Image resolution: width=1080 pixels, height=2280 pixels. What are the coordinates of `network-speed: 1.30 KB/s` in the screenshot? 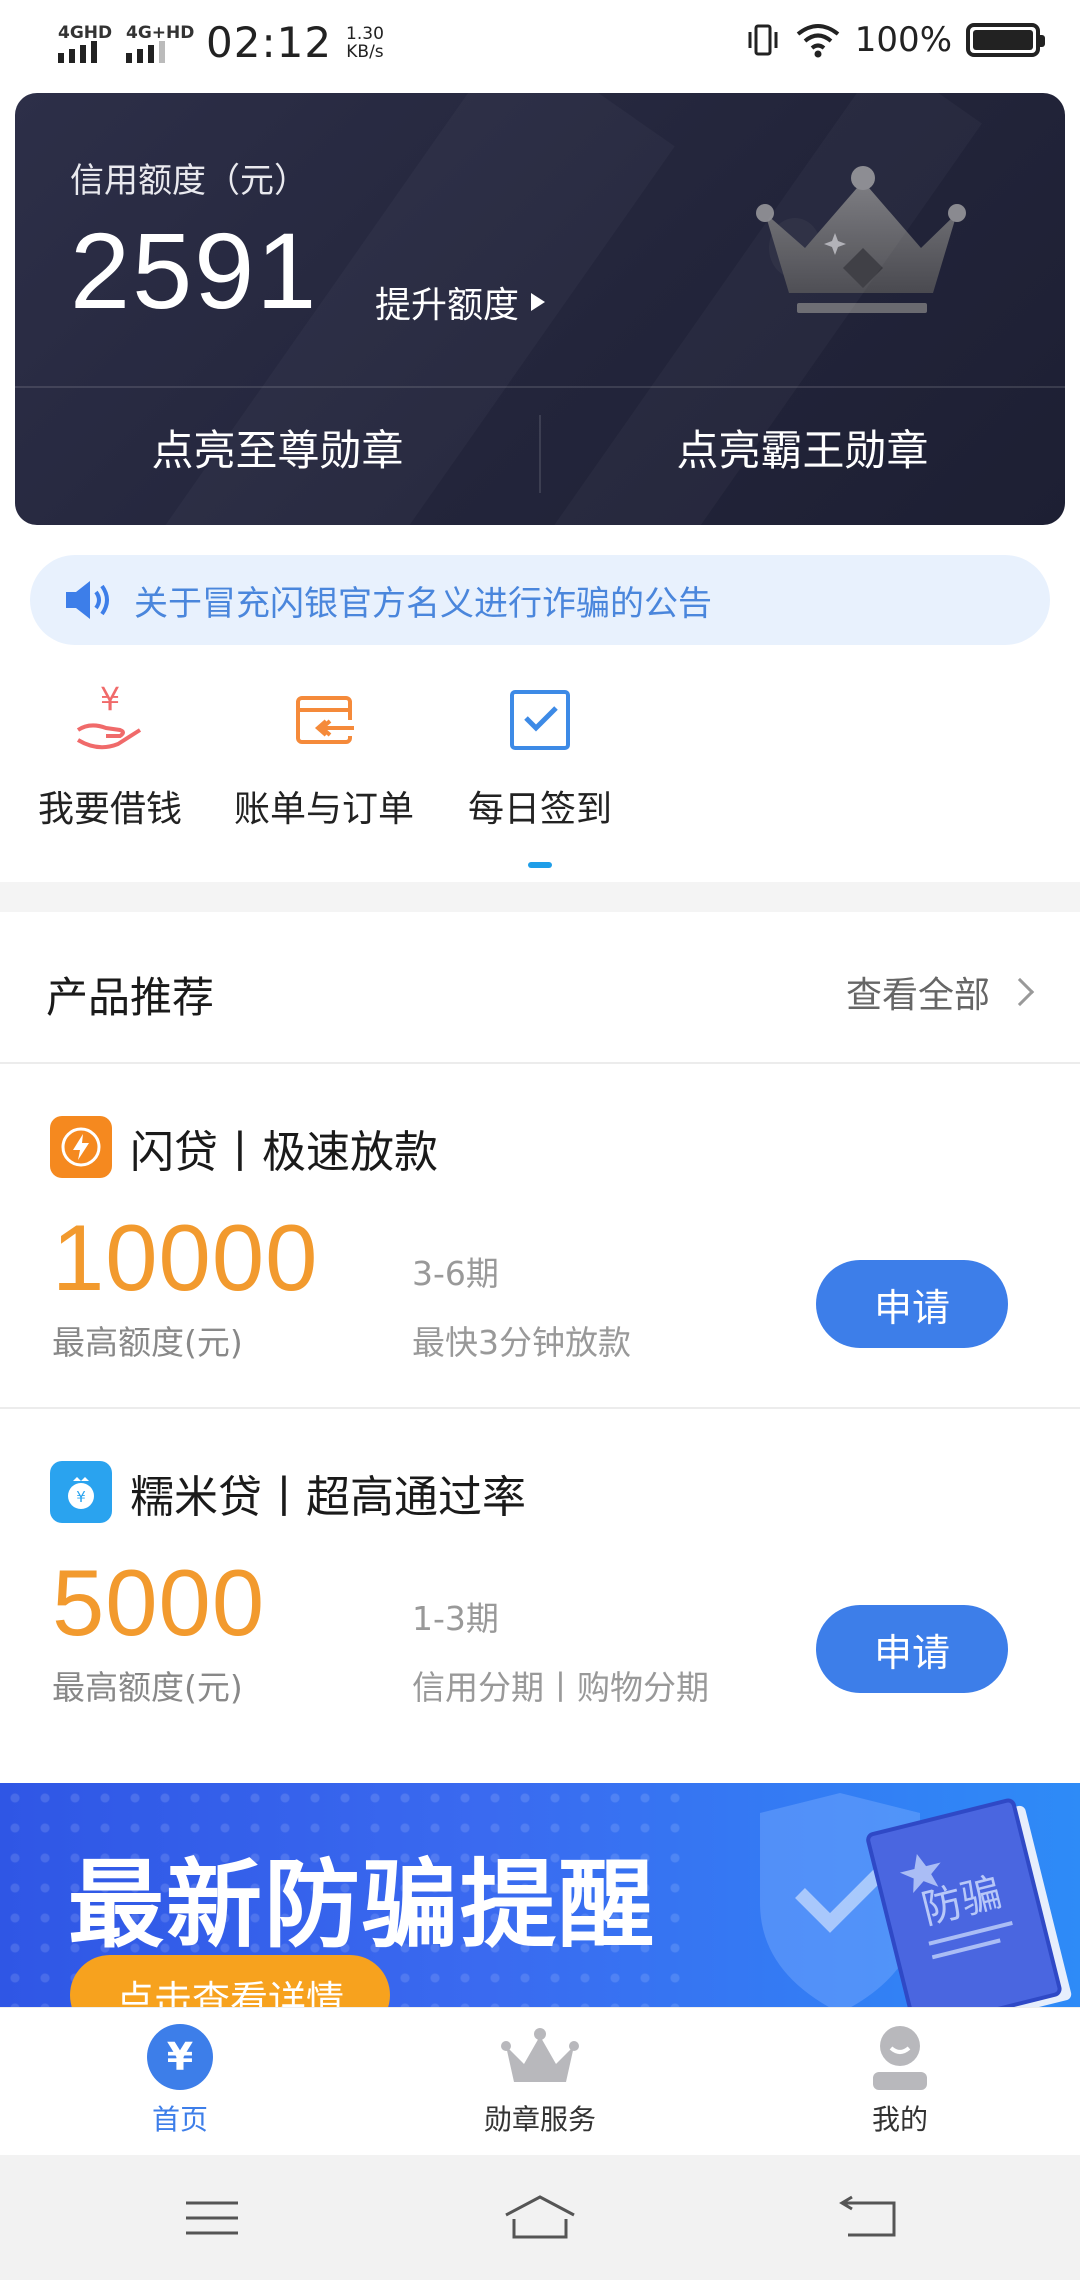 It's located at (365, 43).